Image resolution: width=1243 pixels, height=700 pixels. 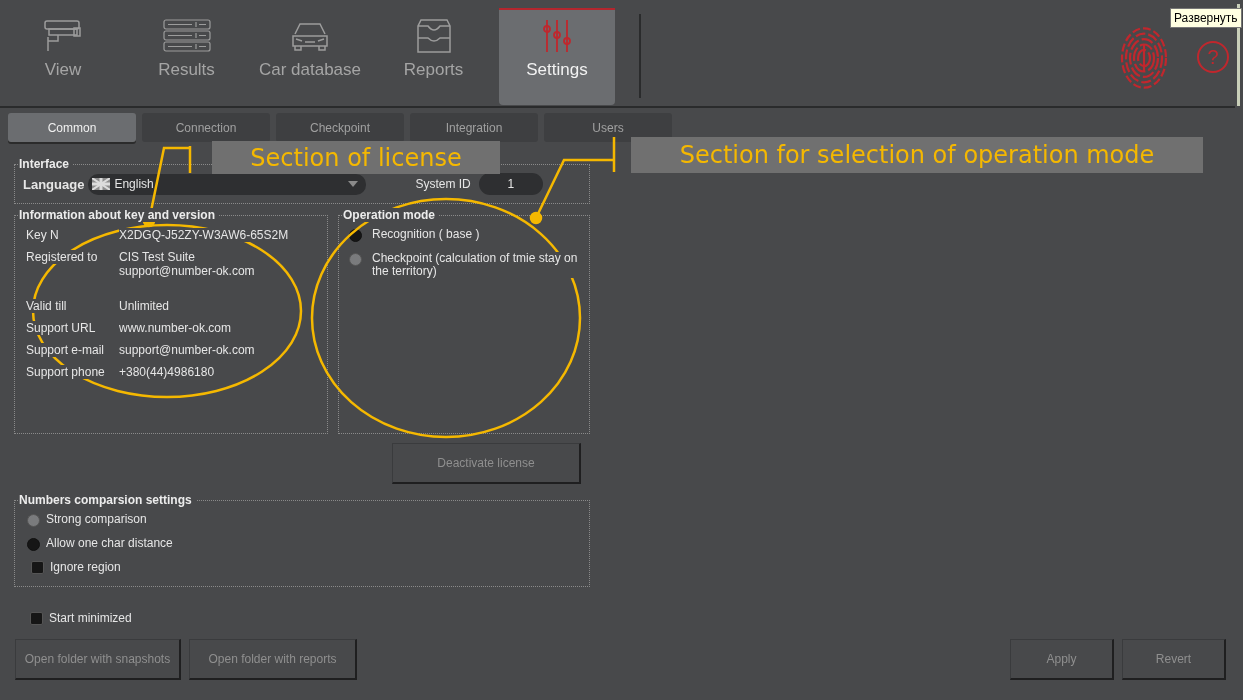 What do you see at coordinates (443, 184) in the screenshot?
I see `field-label: System ID` at bounding box center [443, 184].